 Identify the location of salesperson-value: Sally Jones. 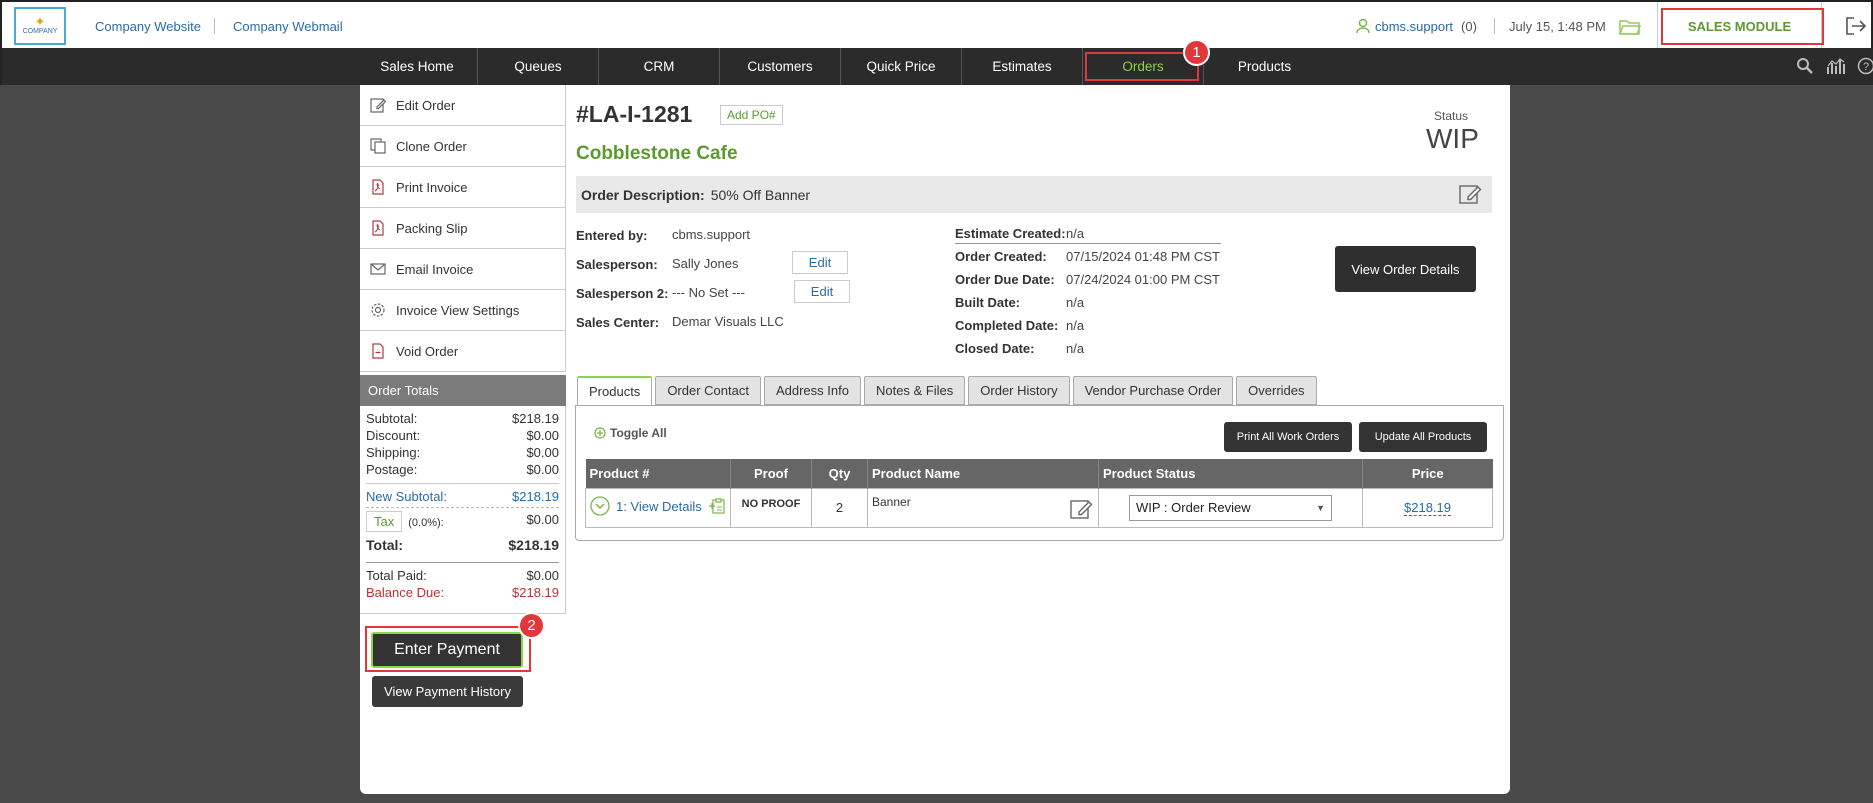
(705, 263).